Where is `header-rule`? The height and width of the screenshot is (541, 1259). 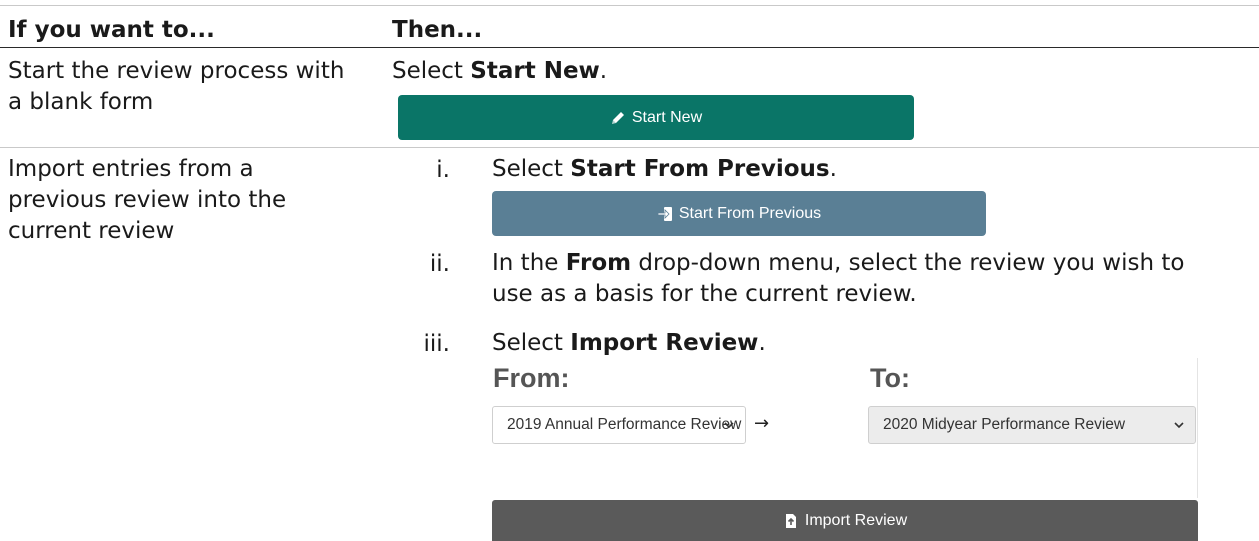
header-rule is located at coordinates (629, 47).